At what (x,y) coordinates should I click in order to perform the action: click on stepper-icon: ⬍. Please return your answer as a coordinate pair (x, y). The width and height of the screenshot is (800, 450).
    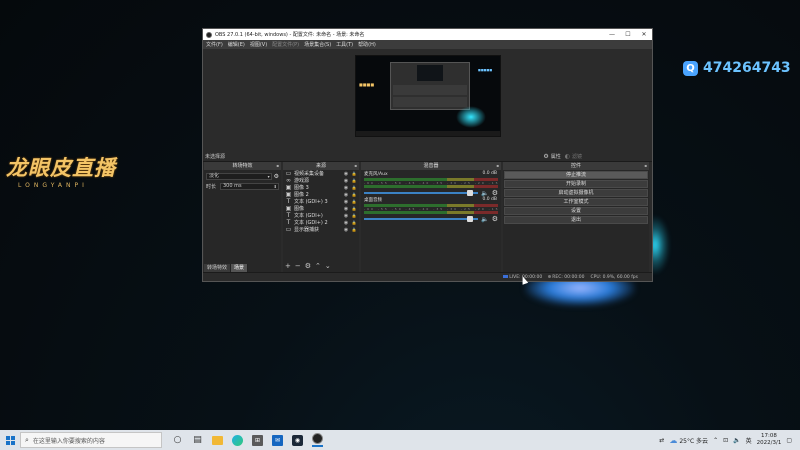
    Looking at the image, I should click on (275, 186).